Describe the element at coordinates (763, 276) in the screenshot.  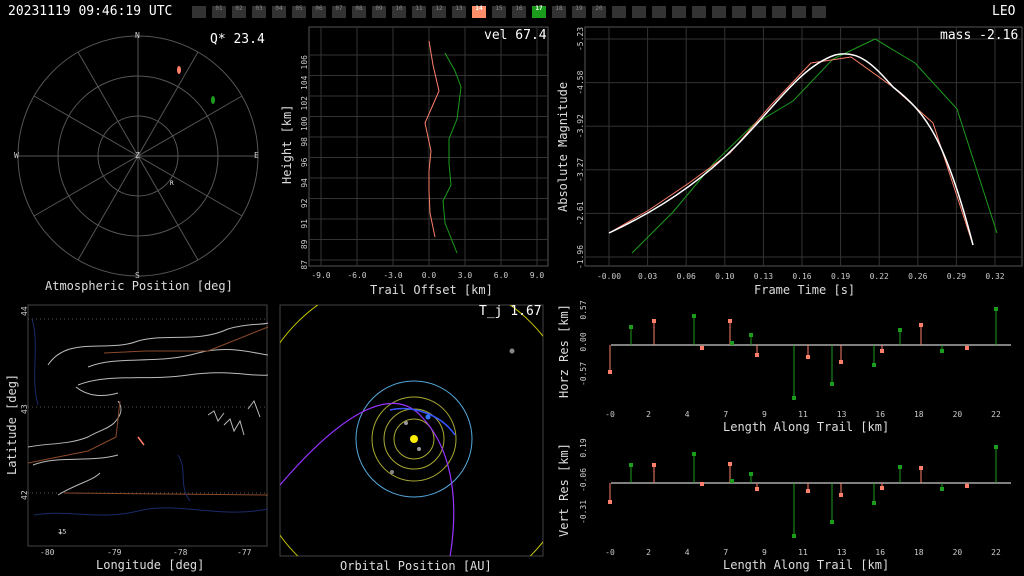
I see `mag-xtick: 0.13` at that location.